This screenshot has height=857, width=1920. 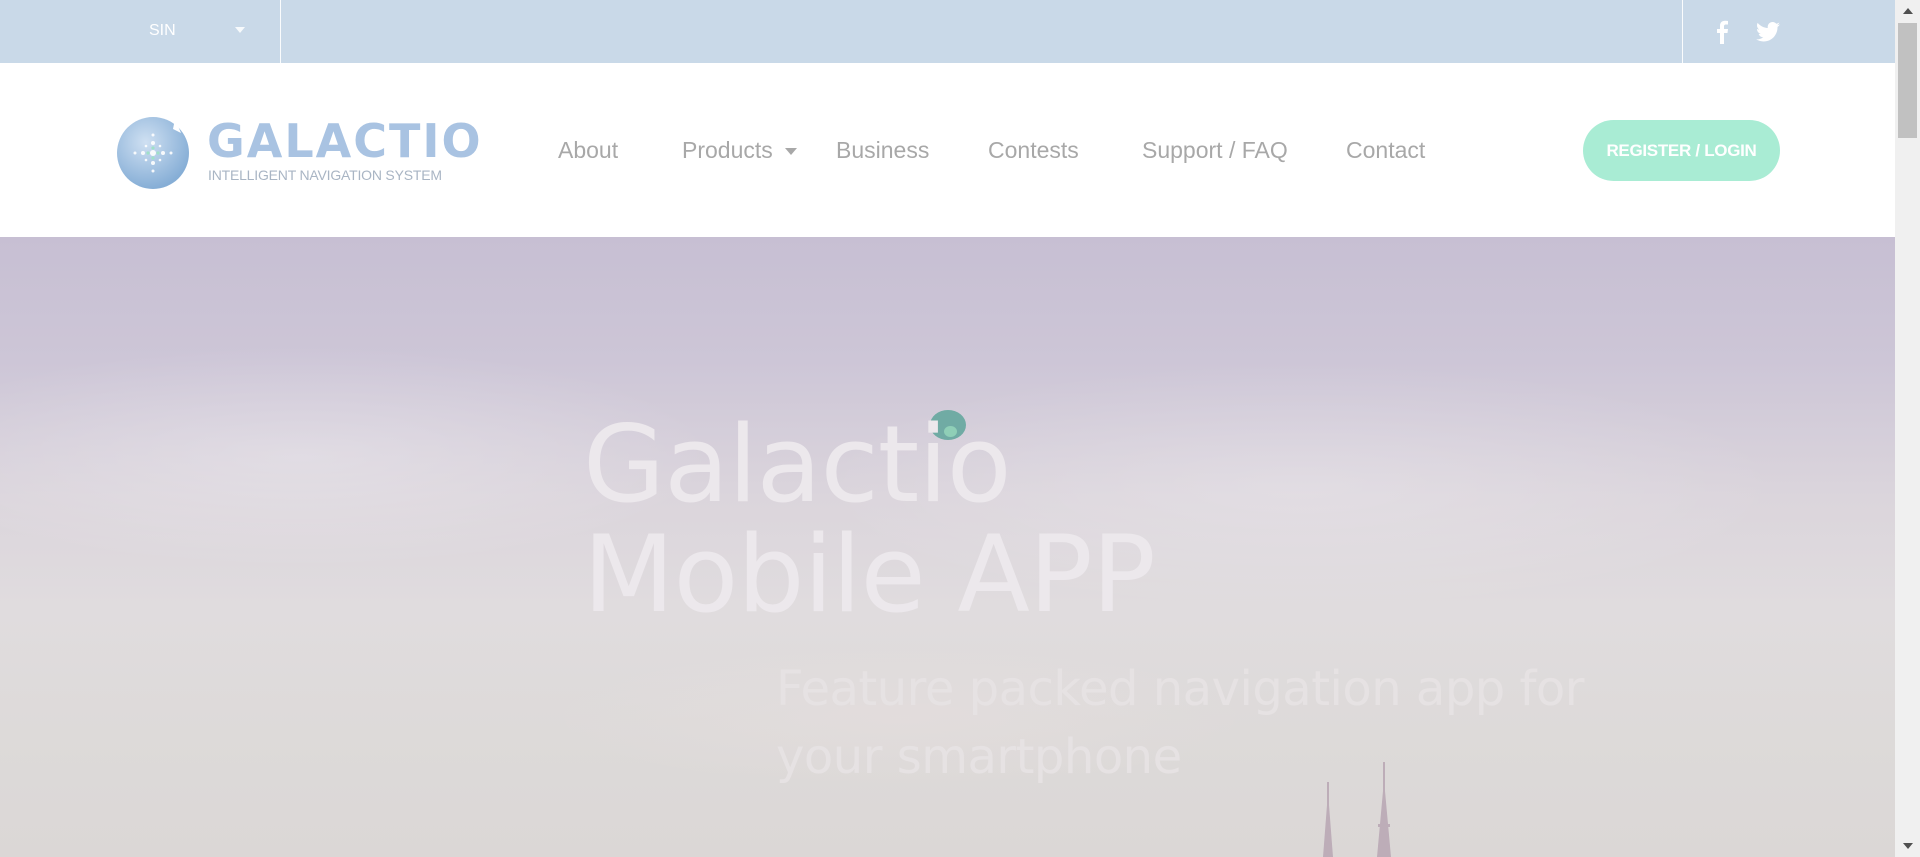 I want to click on logo-wordmark: GALACTIO, so click(x=345, y=141).